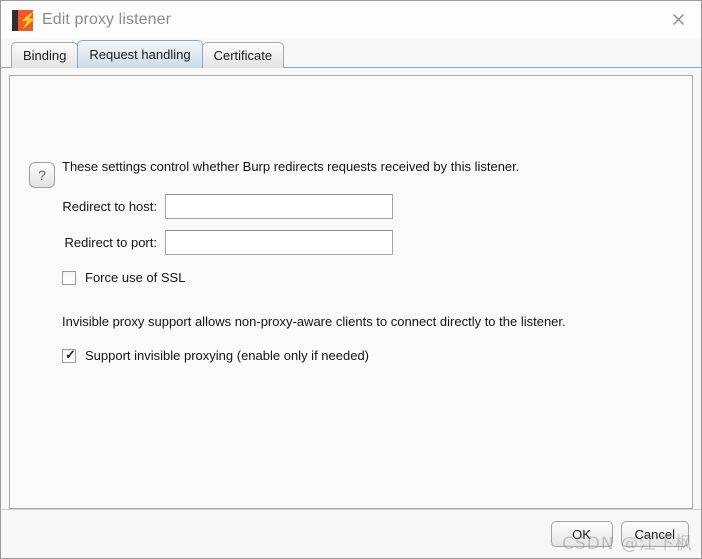 This screenshot has width=702, height=559. What do you see at coordinates (351, 533) in the screenshot?
I see `dialog-footer: OK Cancel` at bounding box center [351, 533].